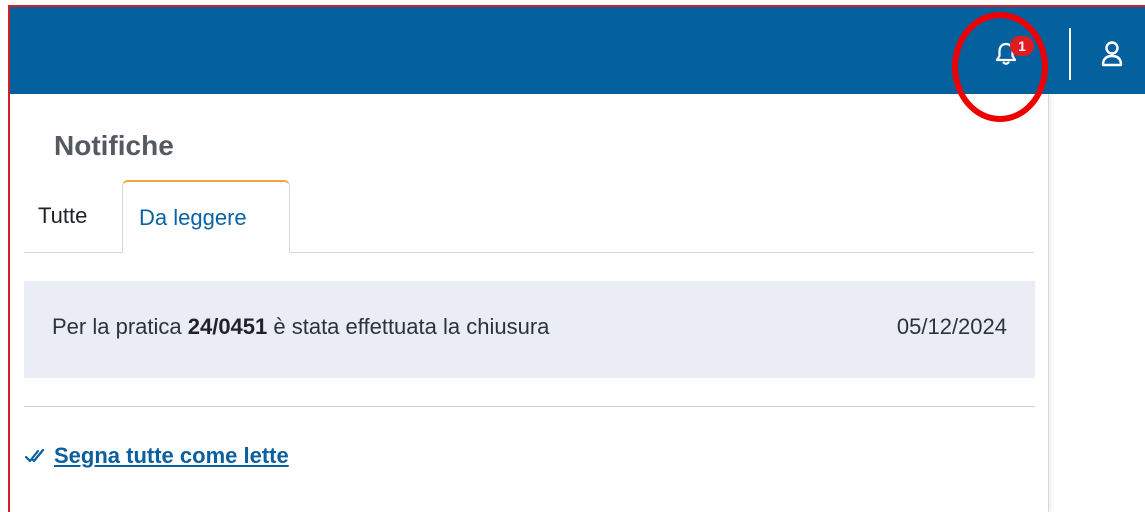 The width and height of the screenshot is (1145, 512). I want to click on notification-text-after: è stata effettuata la chiusura, so click(408, 326).